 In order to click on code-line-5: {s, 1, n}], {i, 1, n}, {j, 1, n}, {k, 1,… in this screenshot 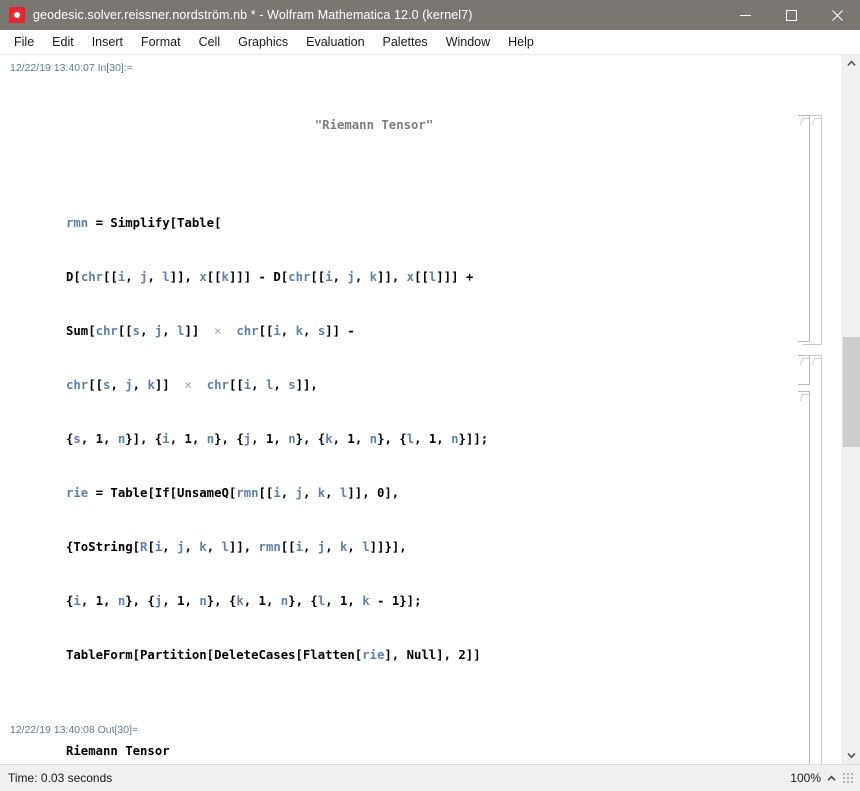, I will do `click(277, 439)`.